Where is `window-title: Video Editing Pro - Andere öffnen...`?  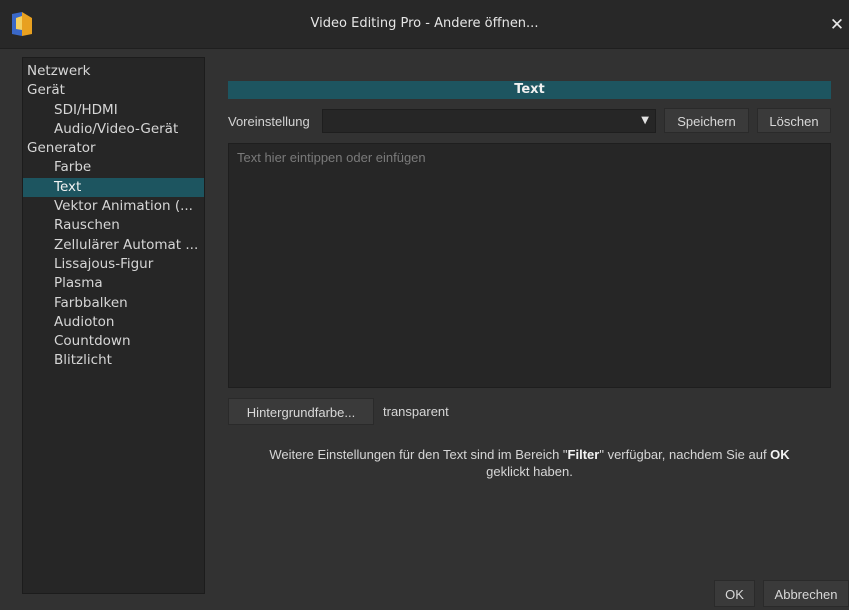 window-title: Video Editing Pro - Andere öffnen... is located at coordinates (424, 23).